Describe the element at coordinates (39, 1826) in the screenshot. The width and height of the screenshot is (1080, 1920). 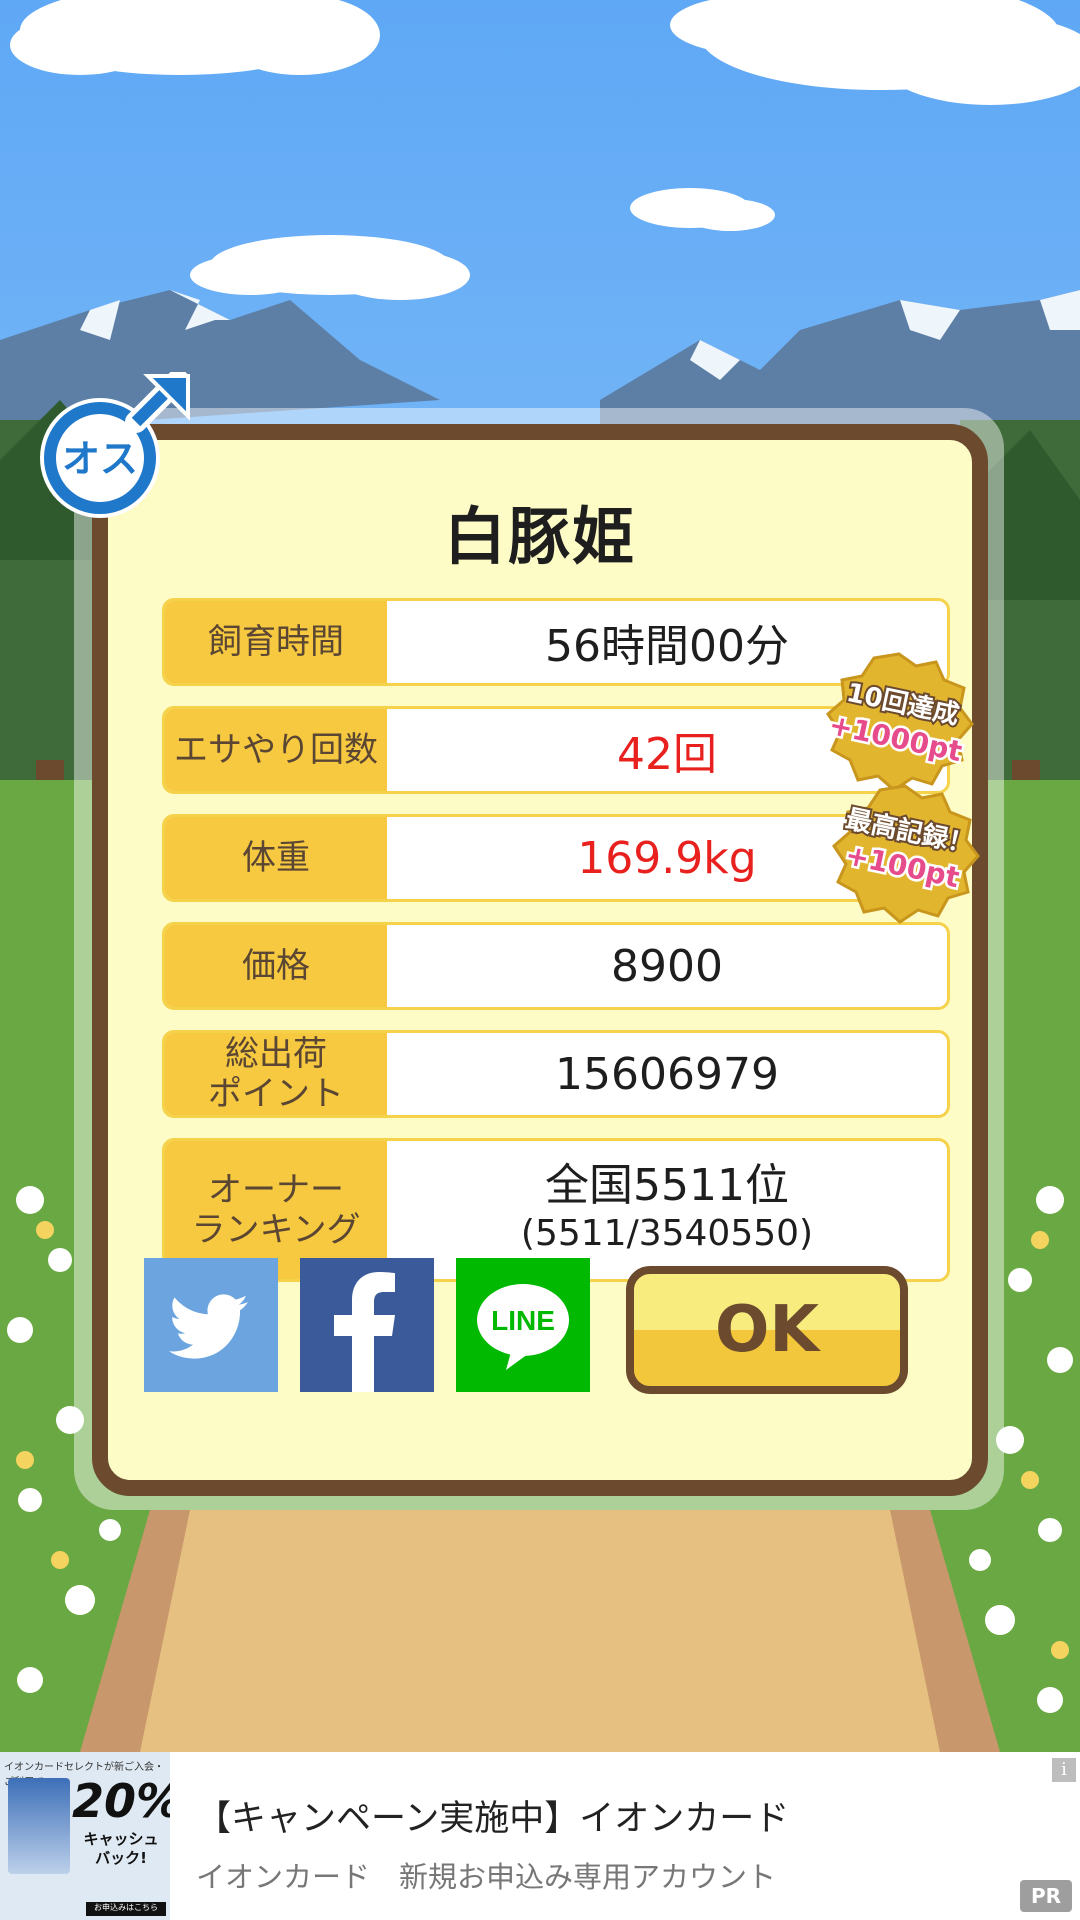
I see `credit-card-icon` at that location.